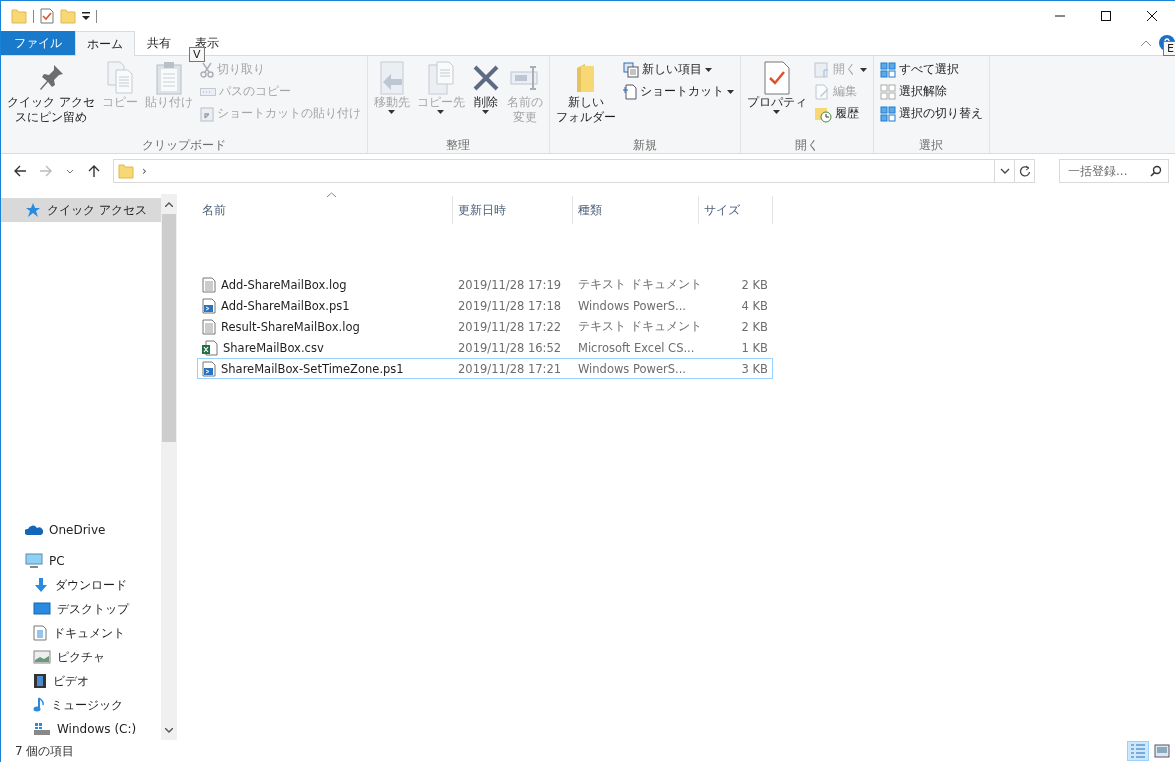  Describe the element at coordinates (81, 657) in the screenshot. I see `sidebar-item: ピクチャ` at that location.